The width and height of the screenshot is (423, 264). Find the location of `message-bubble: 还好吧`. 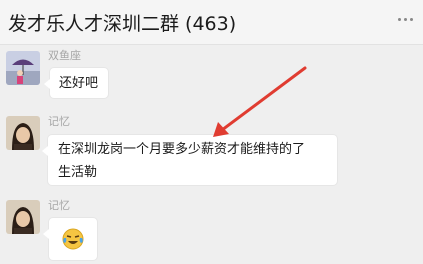

message-bubble: 还好吧 is located at coordinates (76, 83).